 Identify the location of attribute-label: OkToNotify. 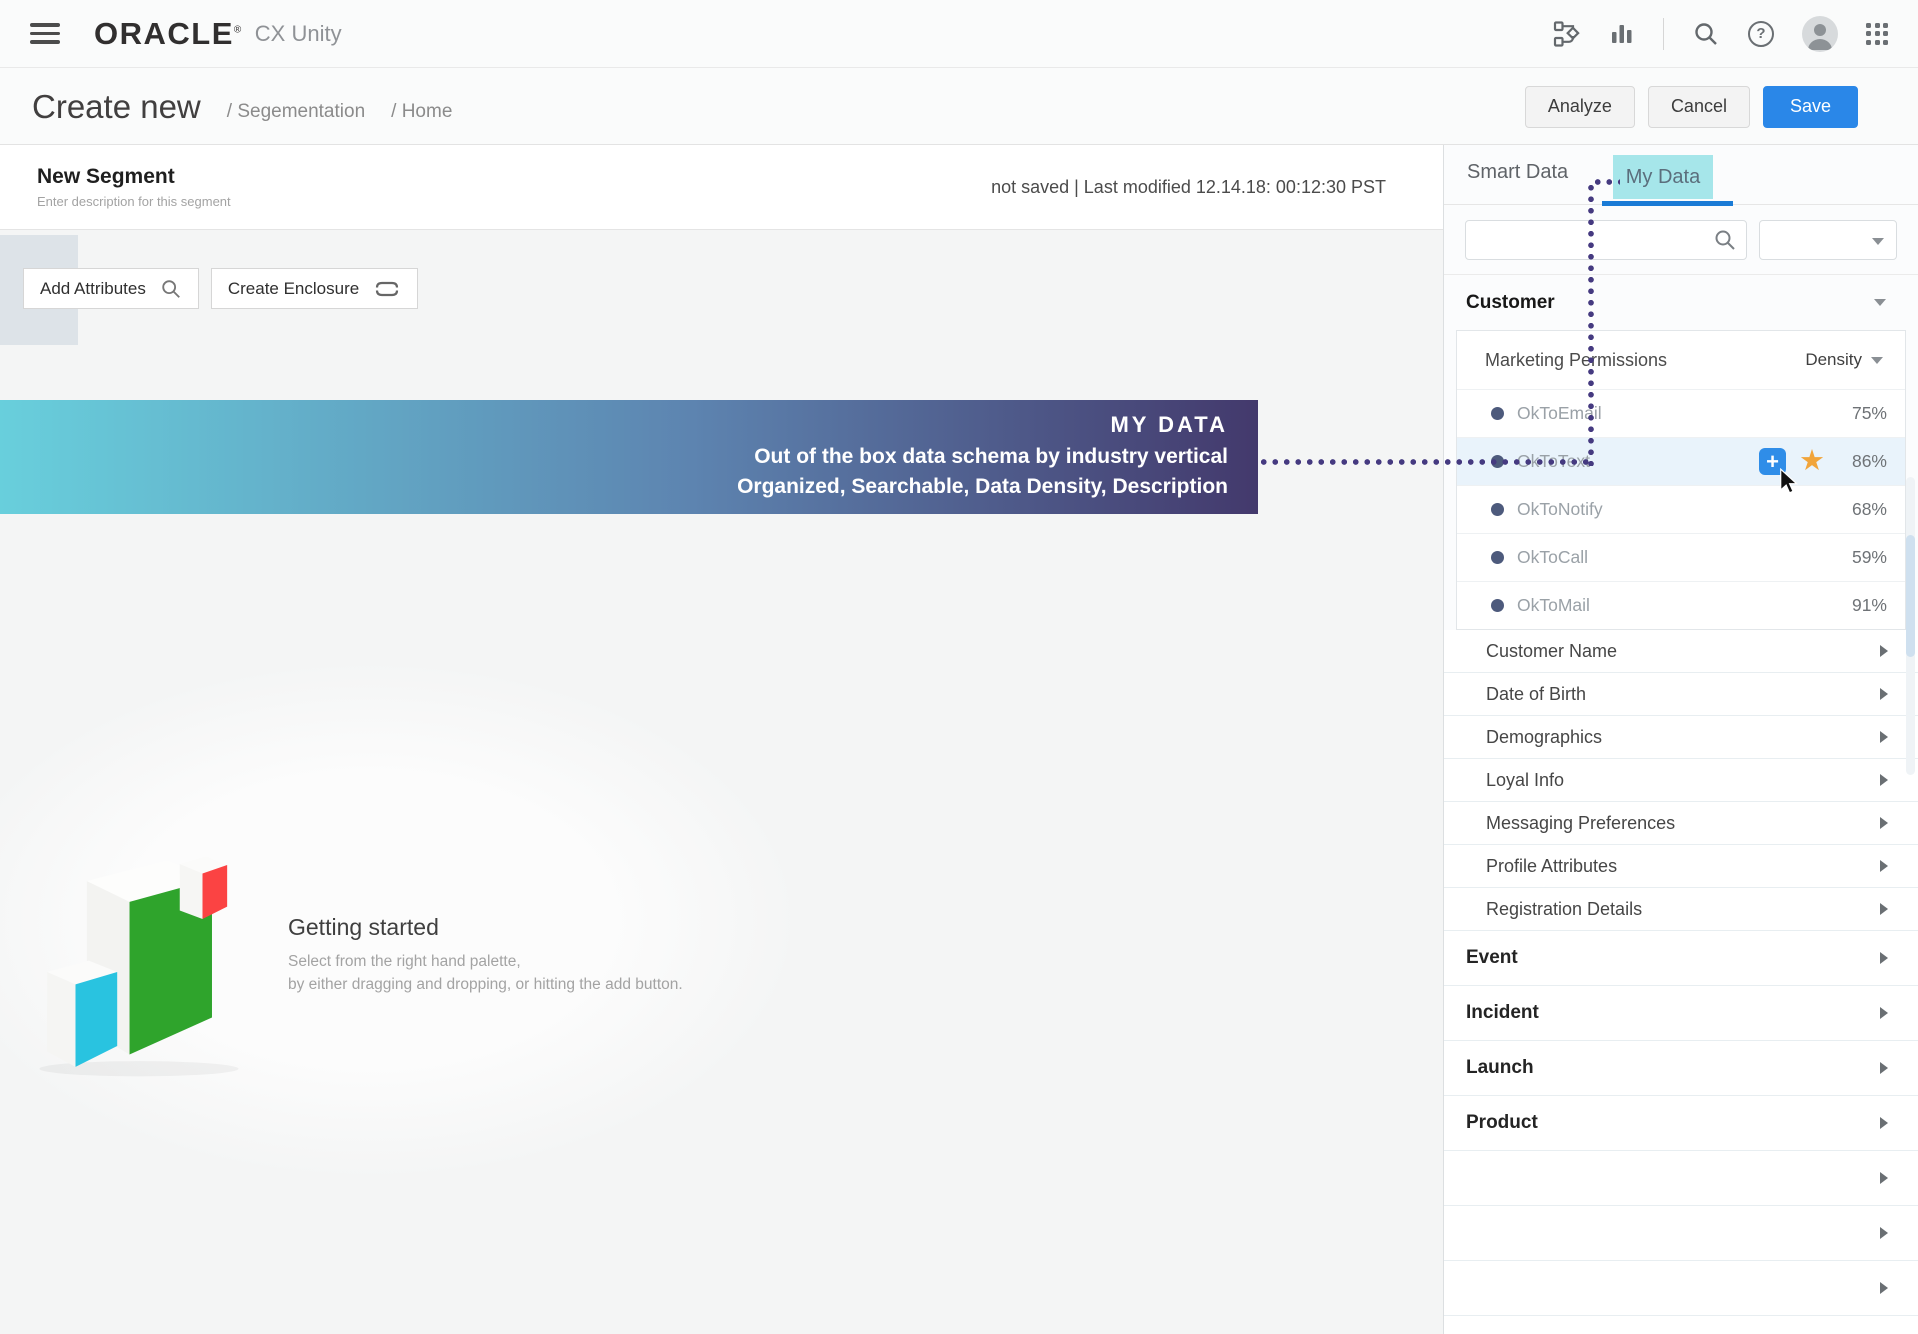
(1560, 509).